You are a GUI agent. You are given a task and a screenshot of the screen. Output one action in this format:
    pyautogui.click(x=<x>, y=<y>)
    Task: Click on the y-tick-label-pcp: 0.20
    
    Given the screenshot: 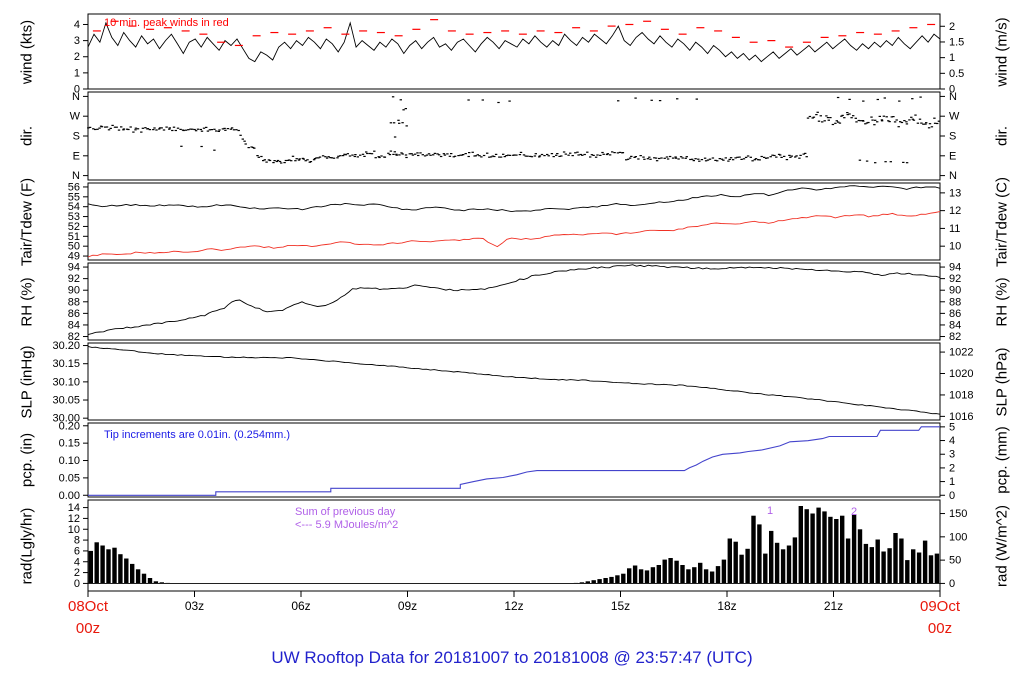 What is the action you would take?
    pyautogui.click(x=69, y=426)
    